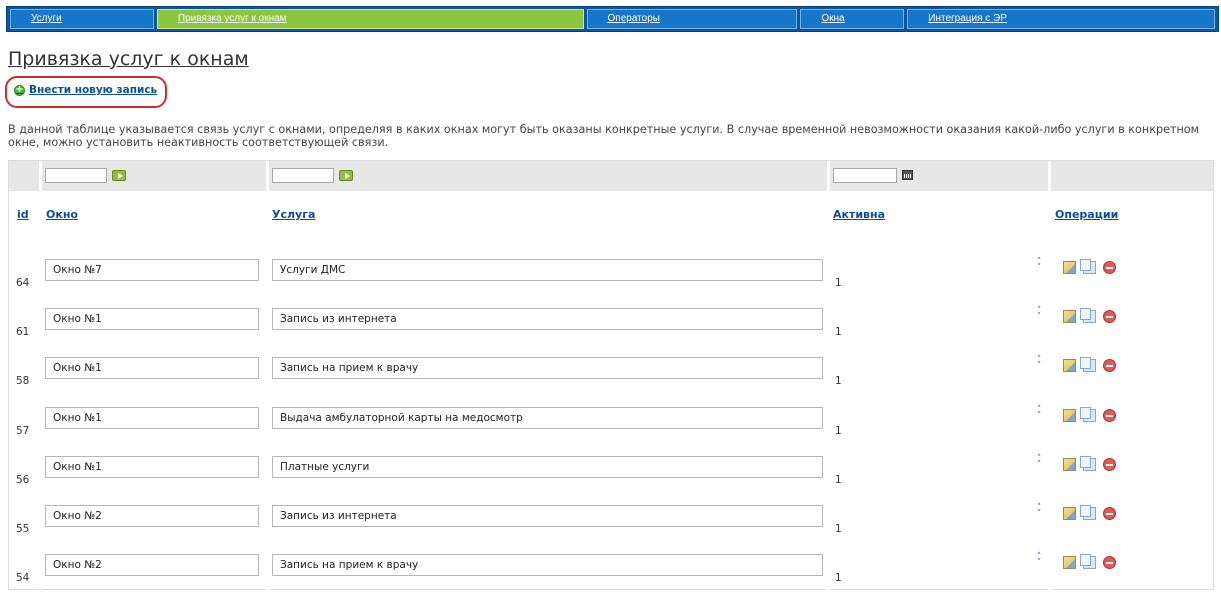 This screenshot has height=592, width=1221. I want to click on row-id: 58, so click(23, 381).